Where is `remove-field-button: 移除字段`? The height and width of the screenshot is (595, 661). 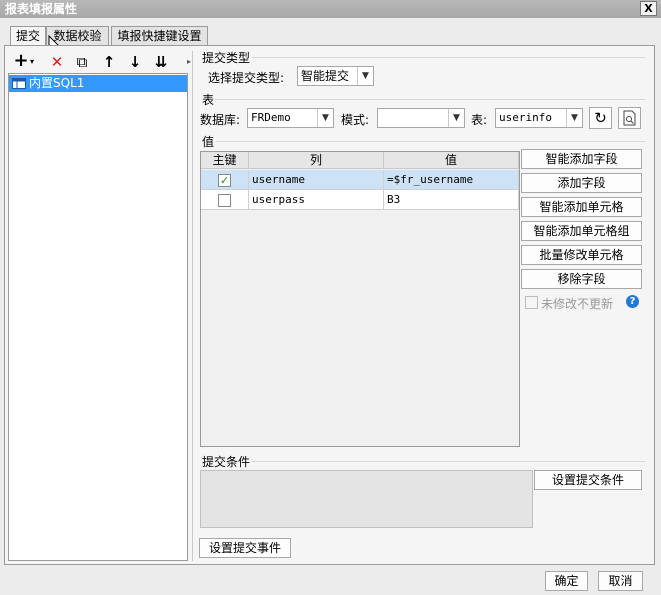 remove-field-button: 移除字段 is located at coordinates (581, 279).